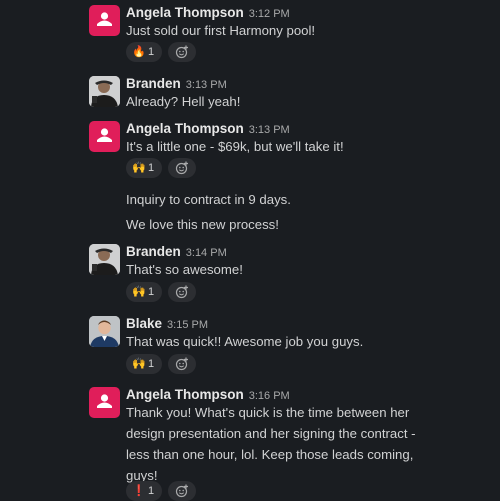  Describe the element at coordinates (139, 52) in the screenshot. I see `fire-emoji: 🔥` at that location.